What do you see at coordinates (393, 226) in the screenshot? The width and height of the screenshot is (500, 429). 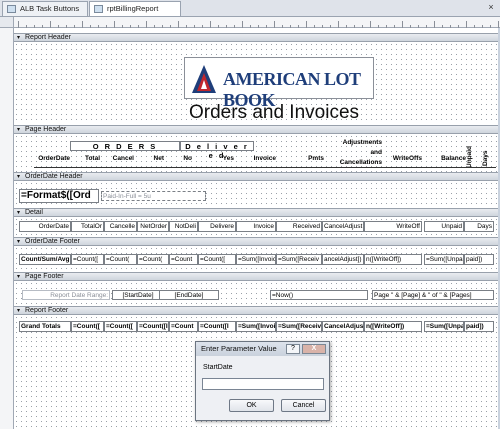 I see `detail-field-9: WriteOff` at bounding box center [393, 226].